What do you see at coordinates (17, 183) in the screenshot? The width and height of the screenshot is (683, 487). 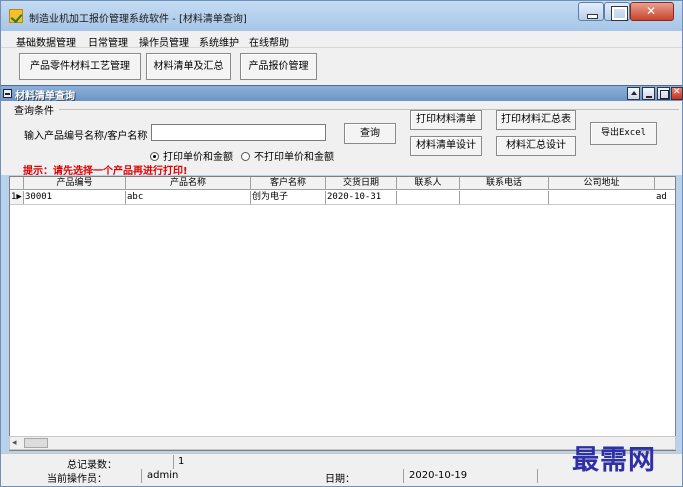 I see `row-header-corner` at bounding box center [17, 183].